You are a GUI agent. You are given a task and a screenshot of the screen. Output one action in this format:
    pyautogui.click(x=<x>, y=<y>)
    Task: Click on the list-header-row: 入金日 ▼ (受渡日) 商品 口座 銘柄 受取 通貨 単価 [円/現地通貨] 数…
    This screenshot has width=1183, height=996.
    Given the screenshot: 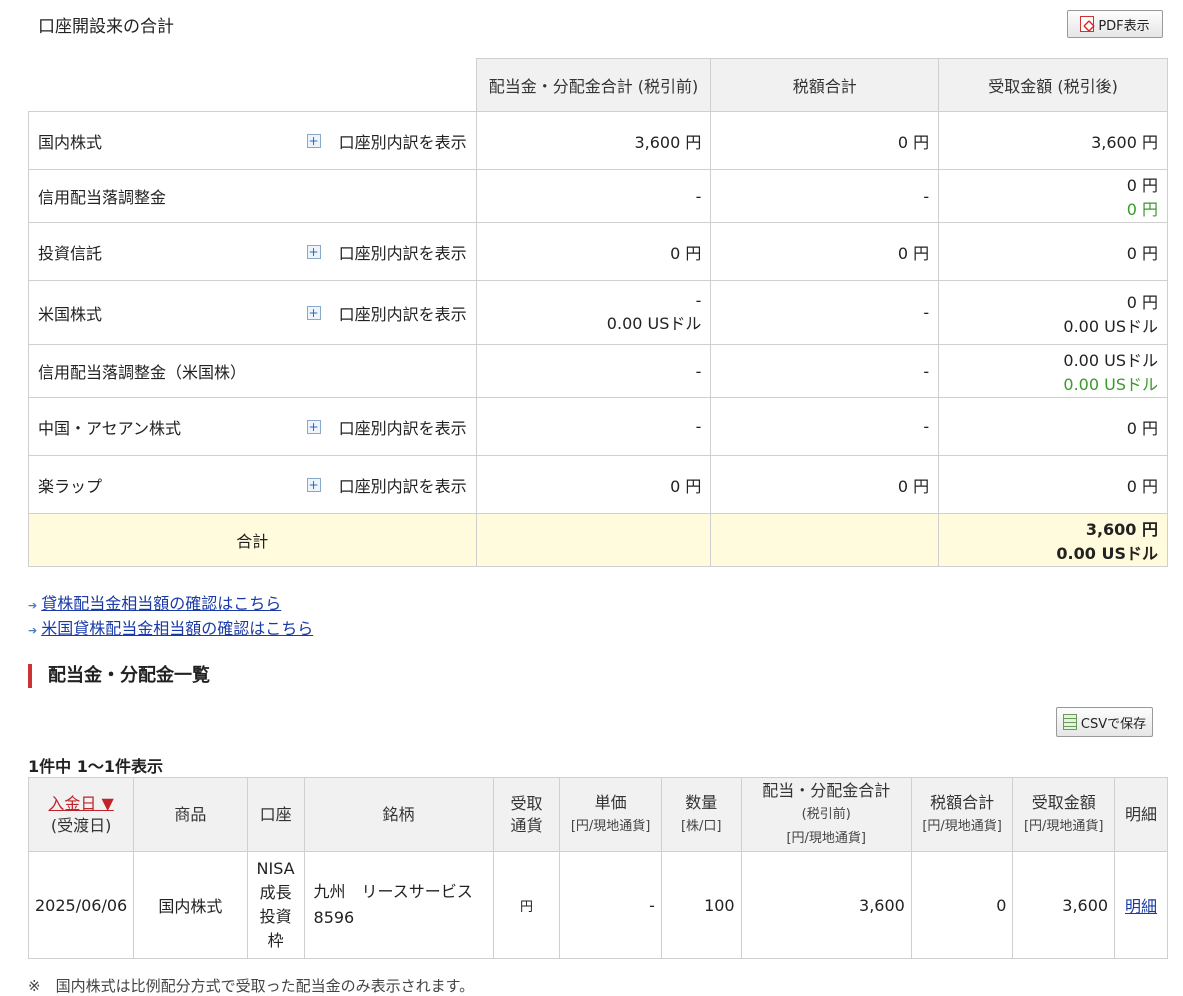 What is the action you would take?
    pyautogui.click(x=597, y=814)
    